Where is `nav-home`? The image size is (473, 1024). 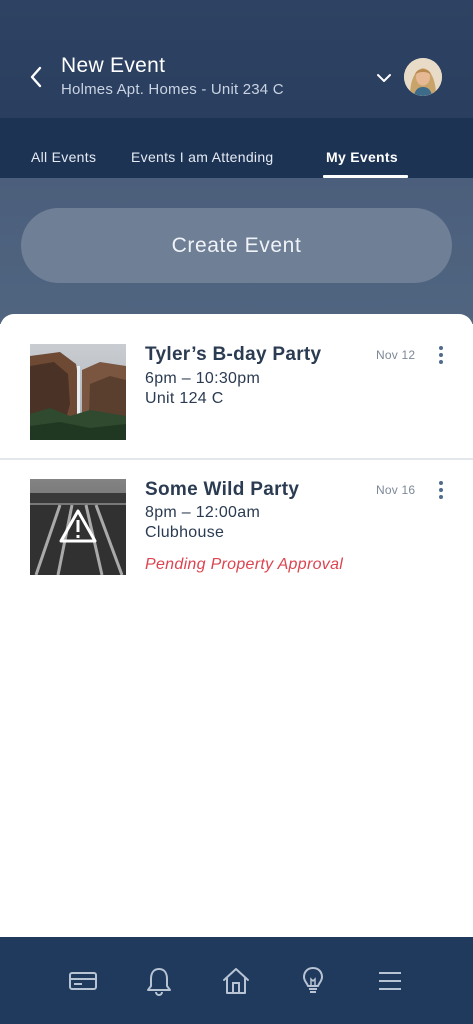
nav-home is located at coordinates (236, 981).